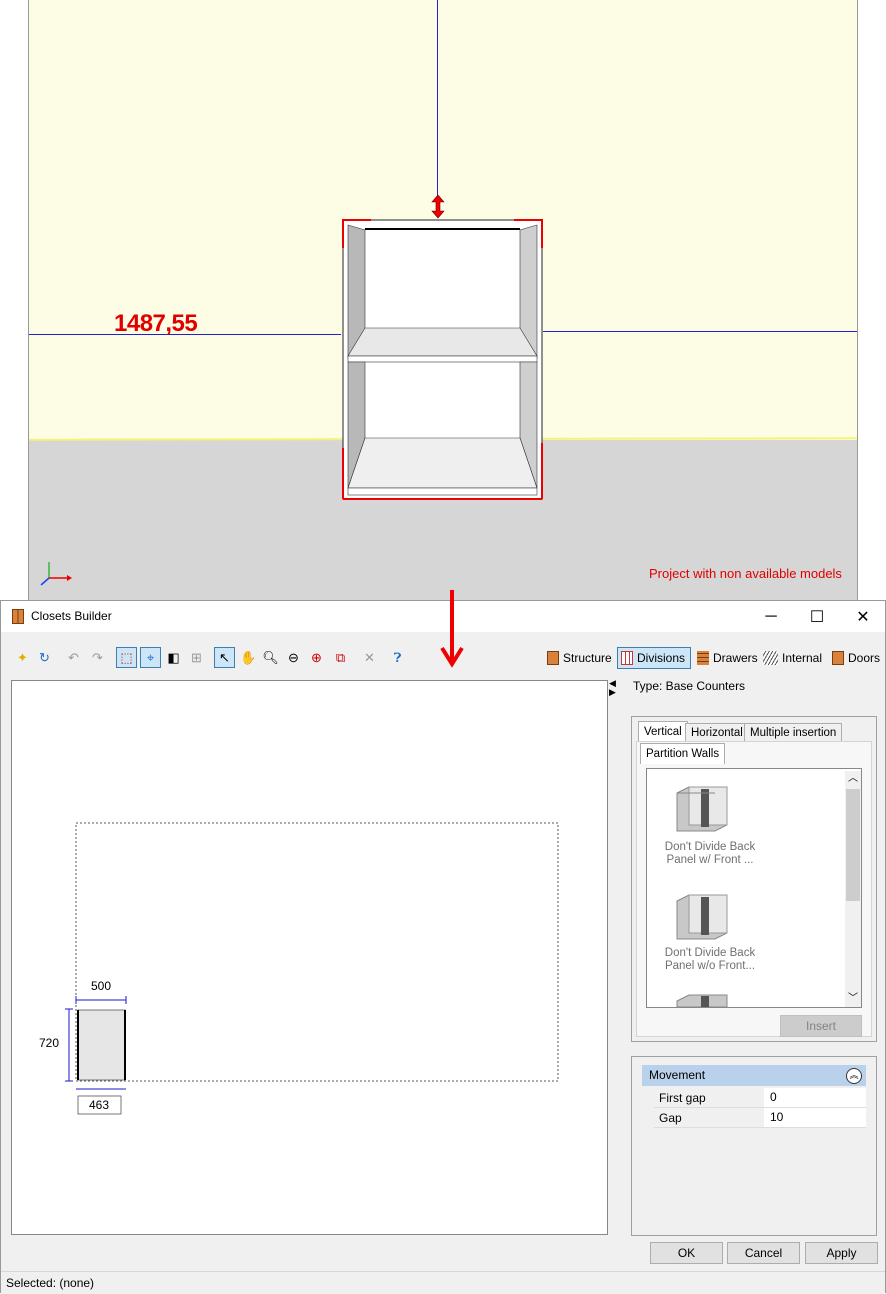  What do you see at coordinates (173, 657) in the screenshot?
I see `side-view-icon: ◧` at bounding box center [173, 657].